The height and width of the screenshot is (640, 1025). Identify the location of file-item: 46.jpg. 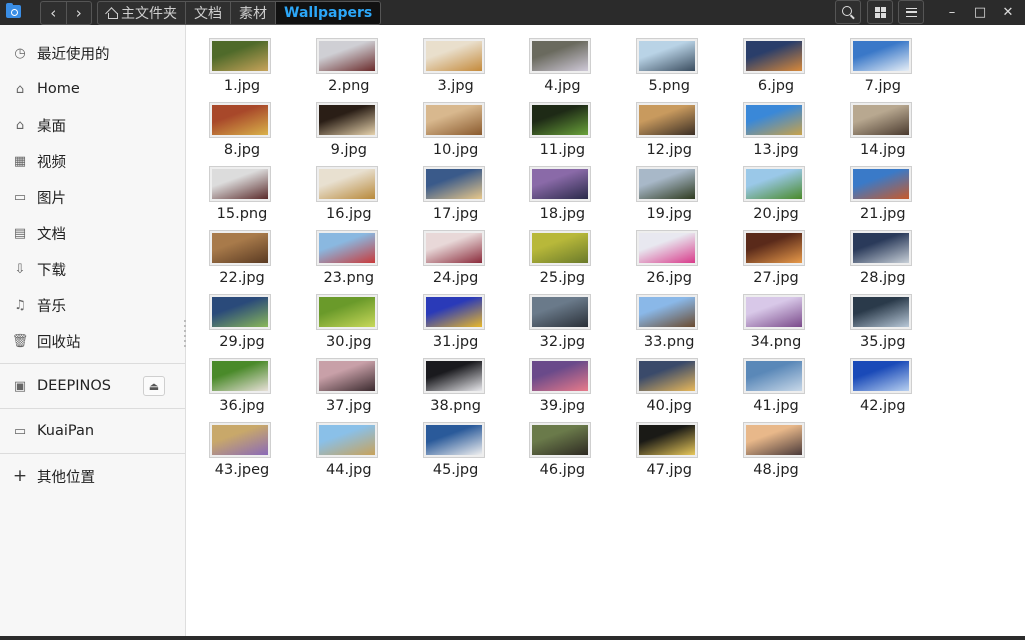
(562, 444).